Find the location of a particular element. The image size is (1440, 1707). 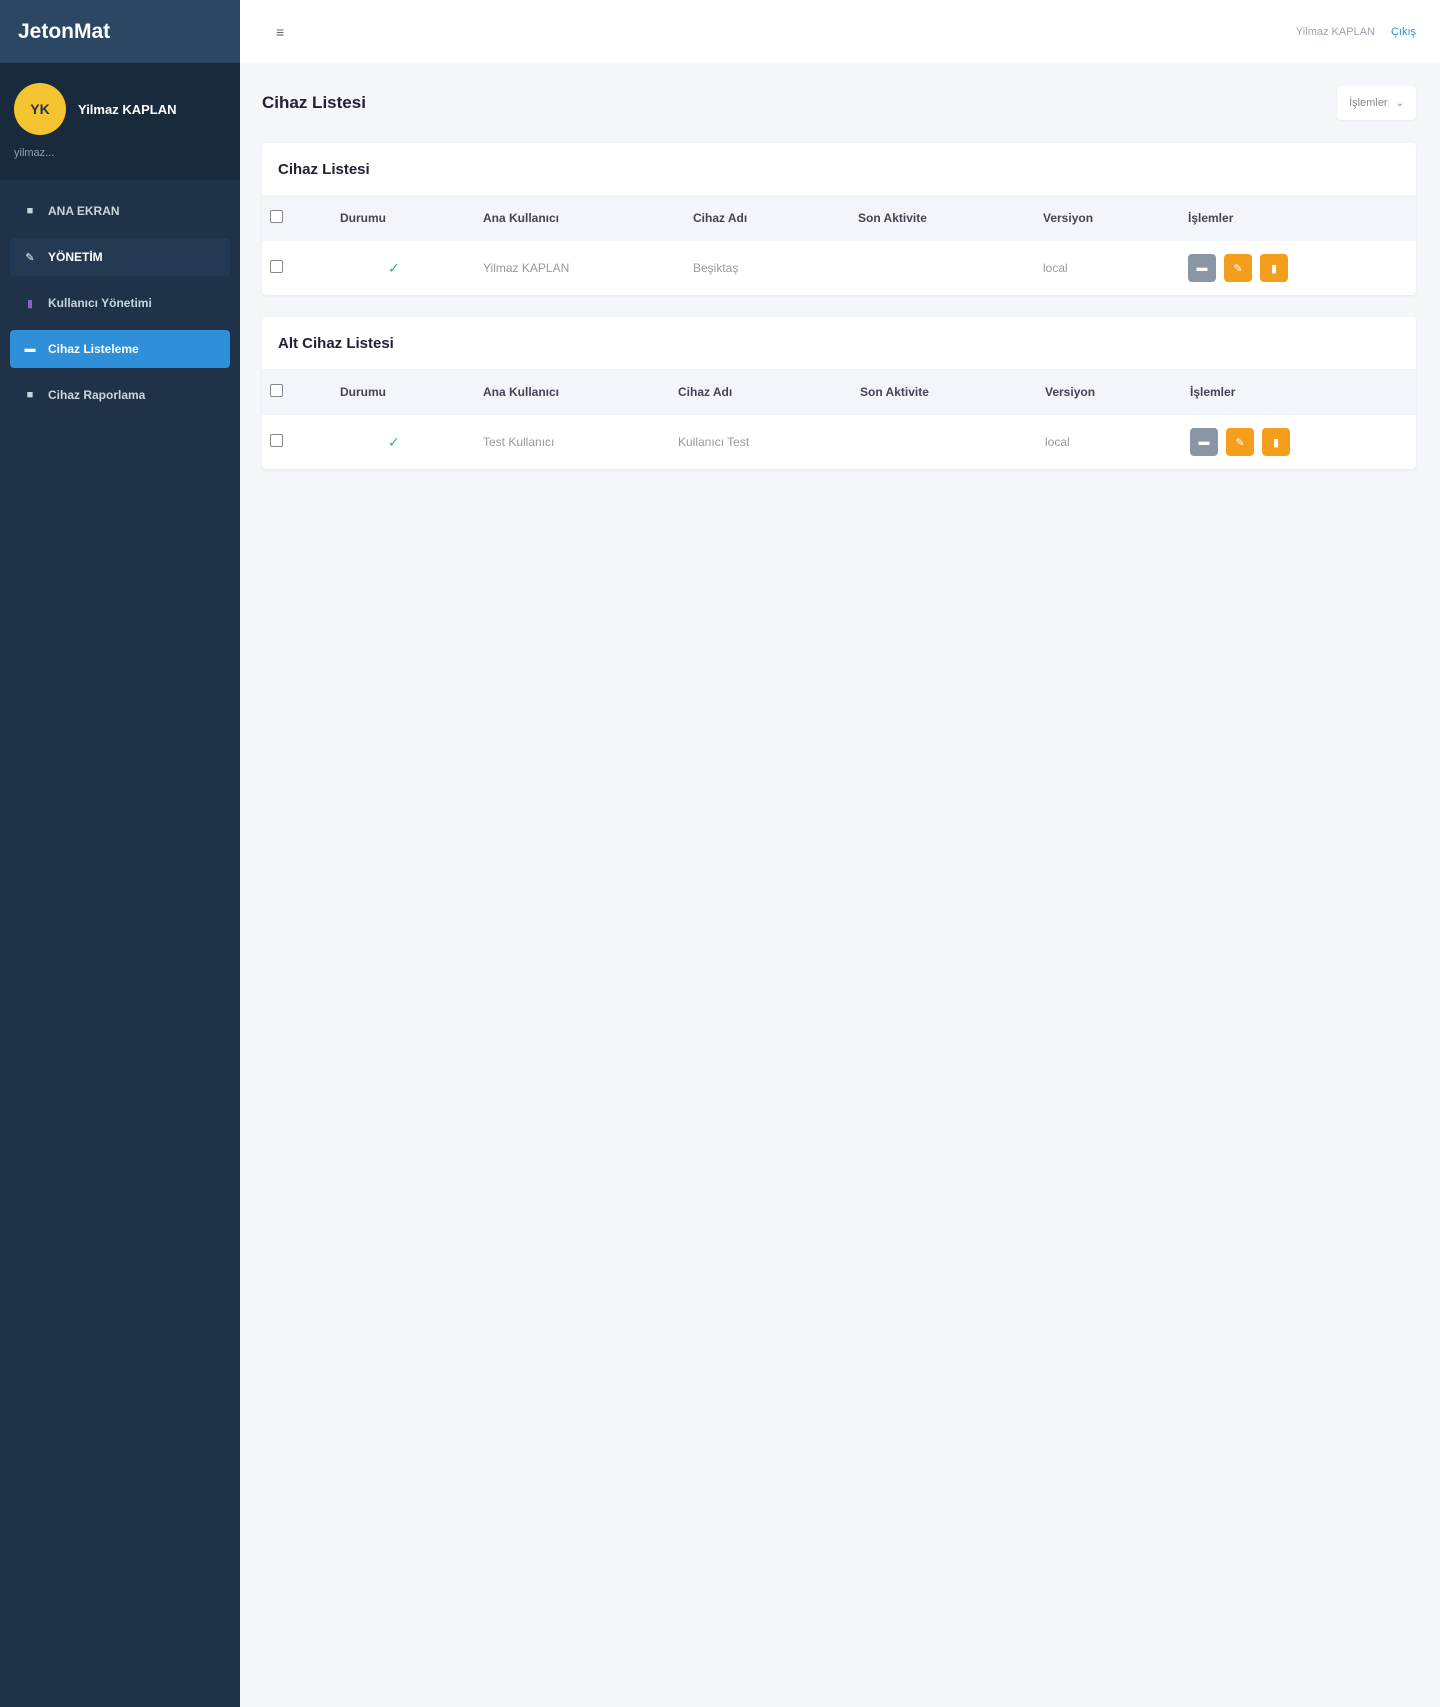

home-icon: ■ is located at coordinates (30, 211).